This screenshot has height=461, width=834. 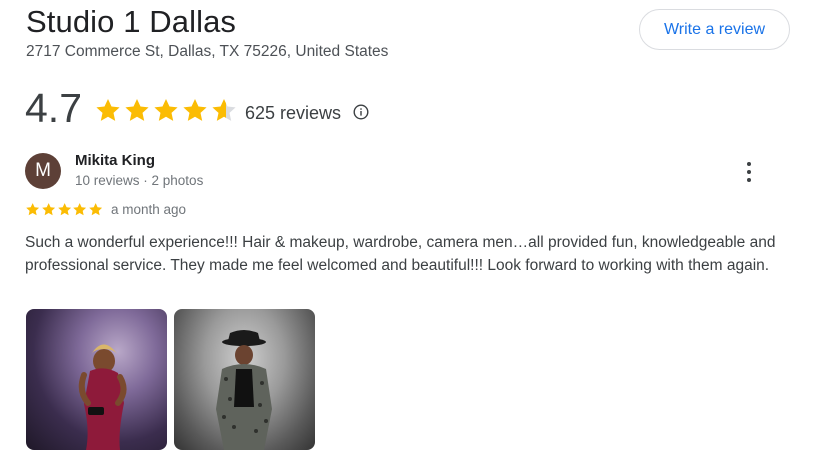 I want to click on review-time: a month ago, so click(x=149, y=209).